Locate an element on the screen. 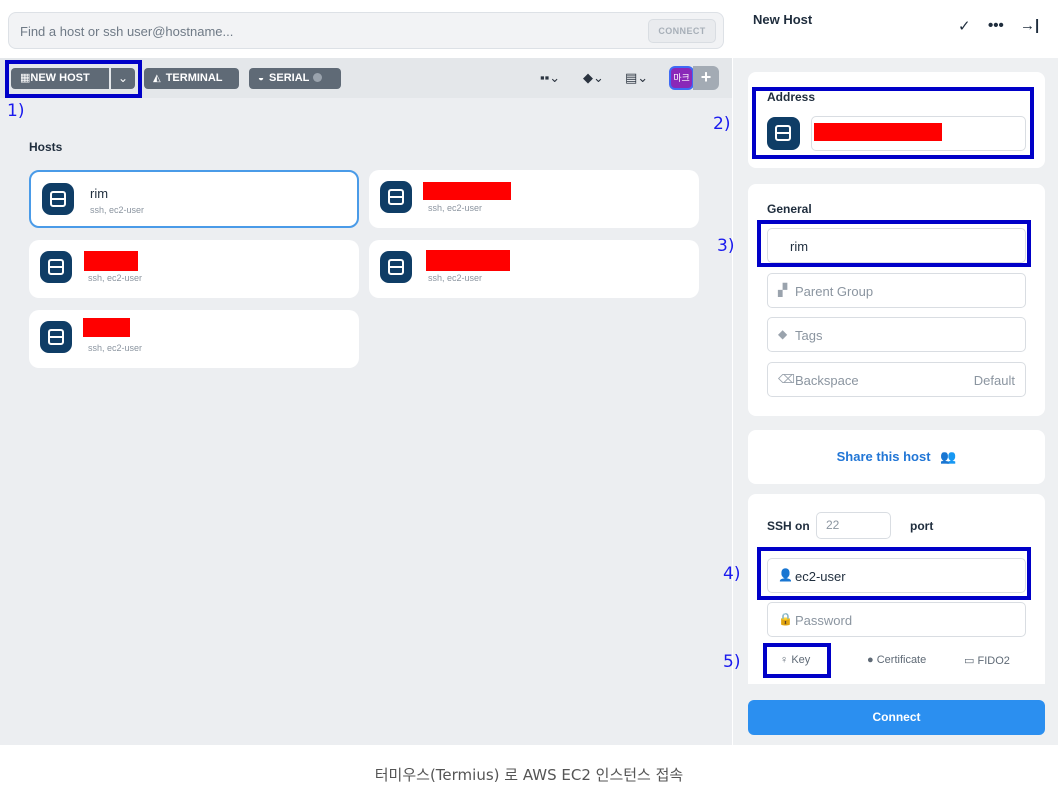  terminal-button: ◭ TERMINAL is located at coordinates (191, 78).